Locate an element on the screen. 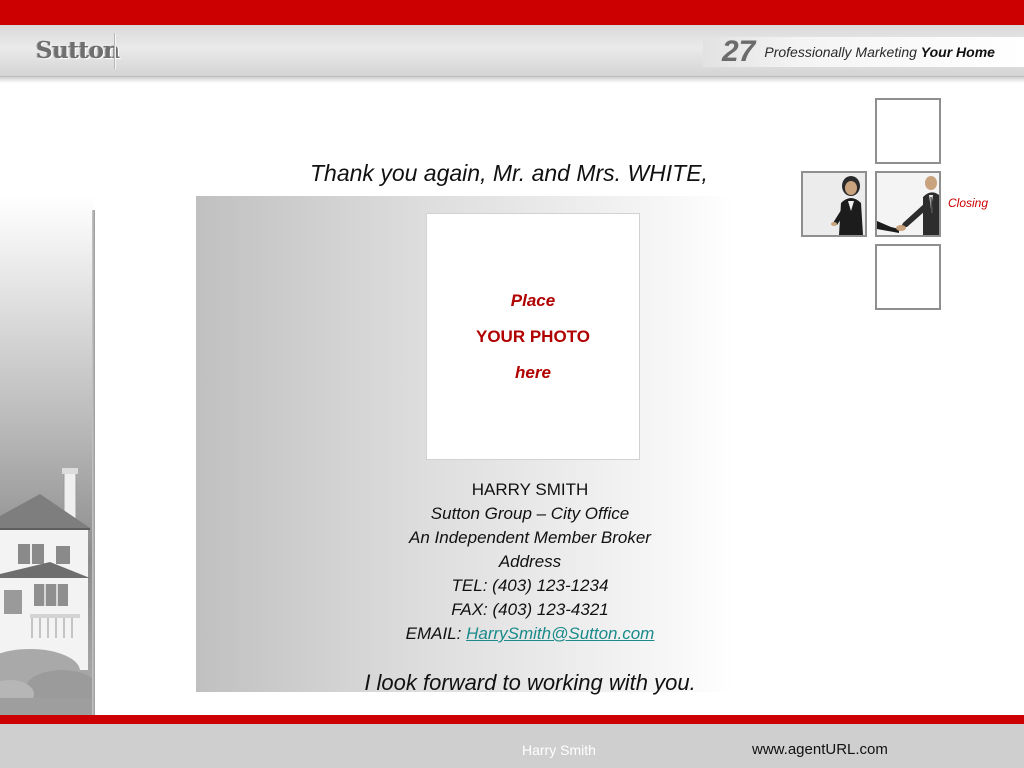  tagline-bold: Your Home is located at coordinates (957, 52).